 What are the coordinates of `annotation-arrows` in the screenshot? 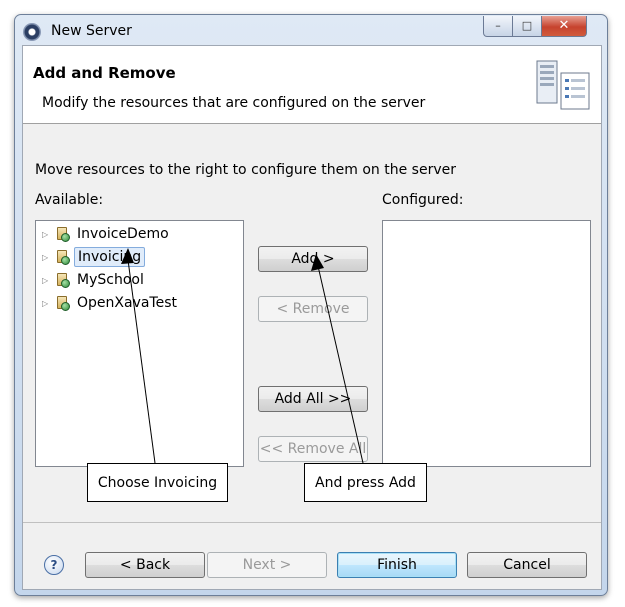 It's located at (242, 356).